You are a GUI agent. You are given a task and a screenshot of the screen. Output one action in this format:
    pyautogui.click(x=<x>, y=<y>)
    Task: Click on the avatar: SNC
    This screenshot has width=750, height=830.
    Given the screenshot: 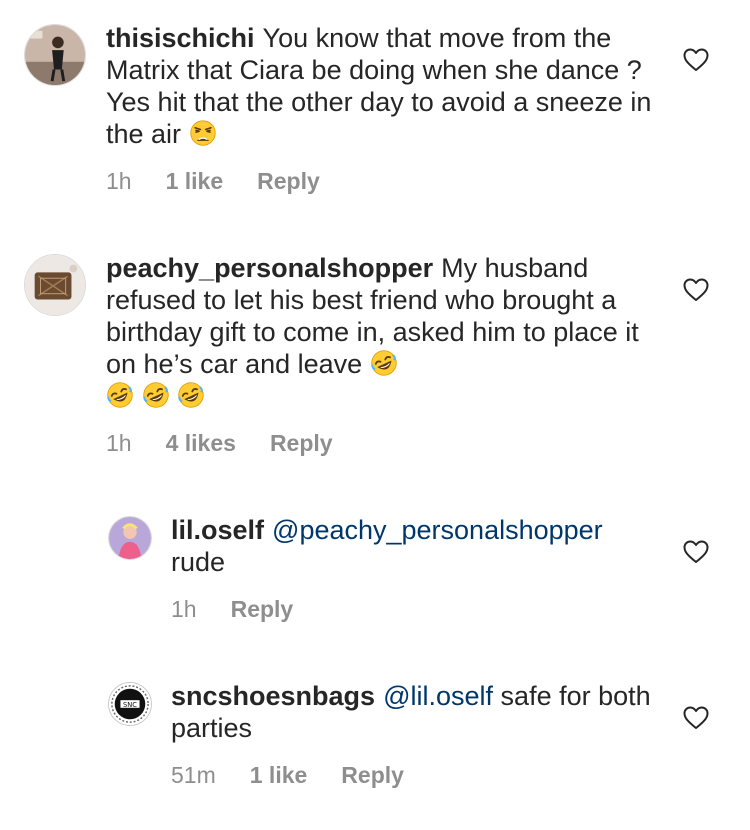 What is the action you would take?
    pyautogui.click(x=130, y=704)
    